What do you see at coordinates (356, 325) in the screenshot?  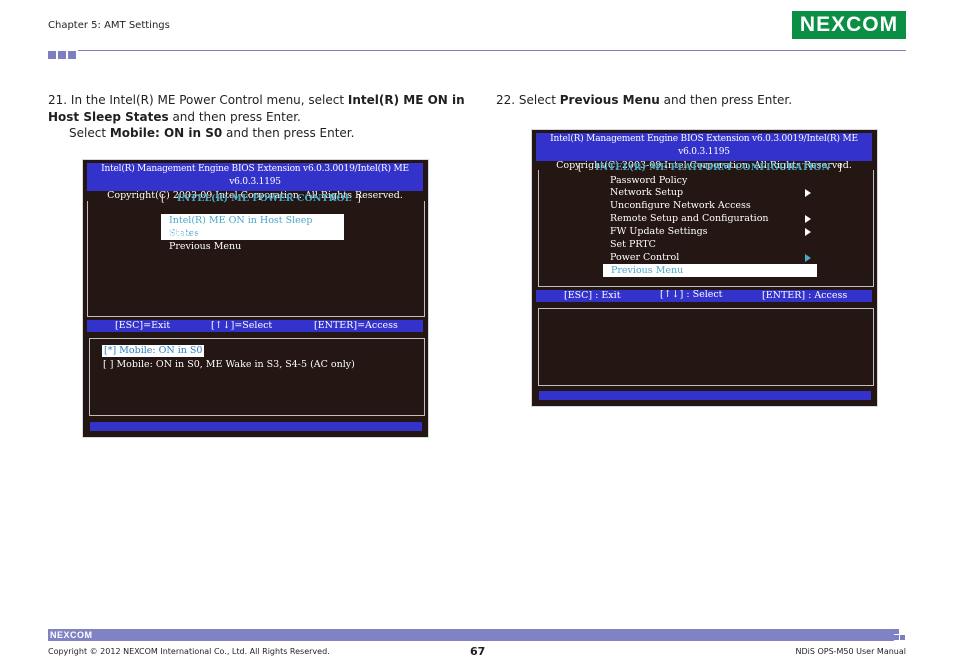 I see `enter-hint: [ENTER]=Access` at bounding box center [356, 325].